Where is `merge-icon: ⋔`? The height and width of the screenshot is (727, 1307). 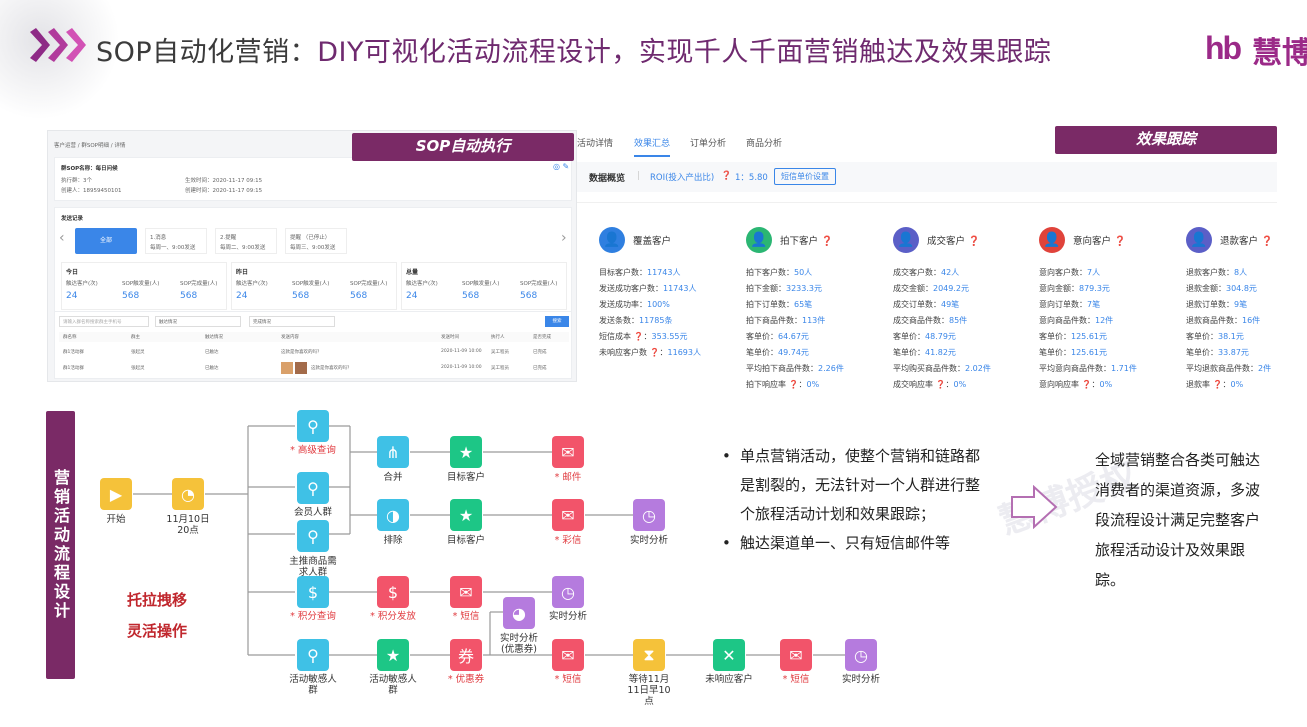
merge-icon: ⋔ is located at coordinates (393, 452).